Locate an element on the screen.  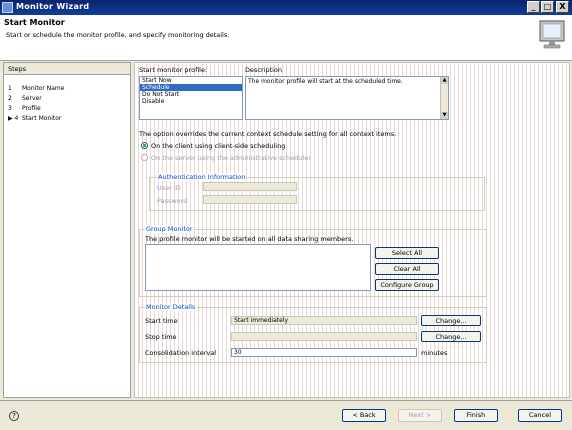
password-field is located at coordinates (250, 199).